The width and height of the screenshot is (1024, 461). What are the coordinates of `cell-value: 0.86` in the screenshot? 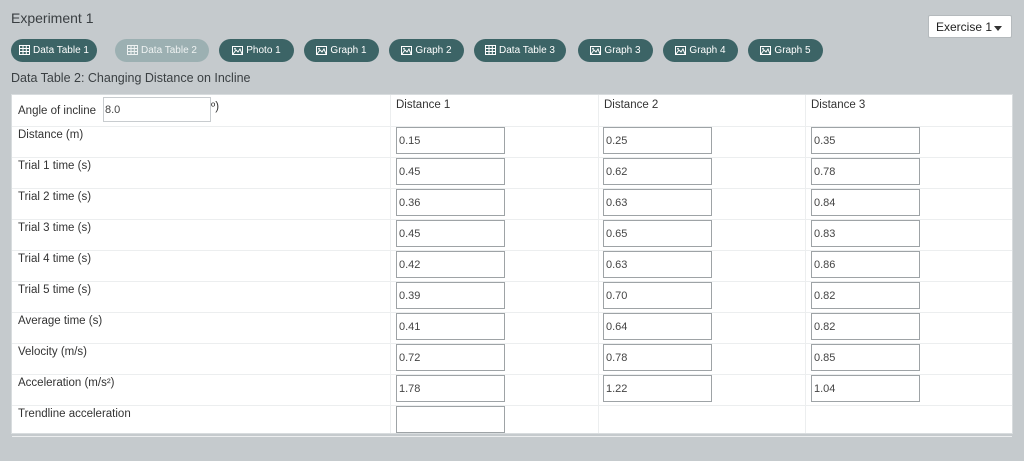 It's located at (825, 264).